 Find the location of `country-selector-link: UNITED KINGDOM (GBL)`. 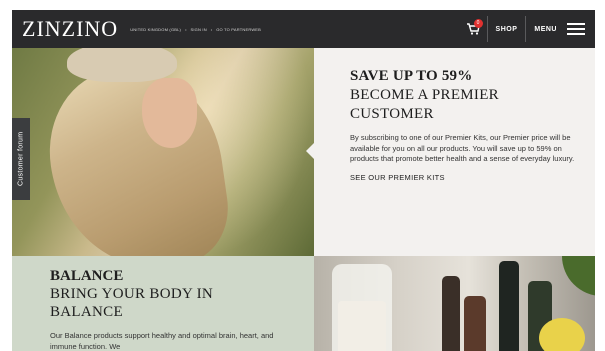

country-selector-link: UNITED KINGDOM (GBL) is located at coordinates (155, 29).